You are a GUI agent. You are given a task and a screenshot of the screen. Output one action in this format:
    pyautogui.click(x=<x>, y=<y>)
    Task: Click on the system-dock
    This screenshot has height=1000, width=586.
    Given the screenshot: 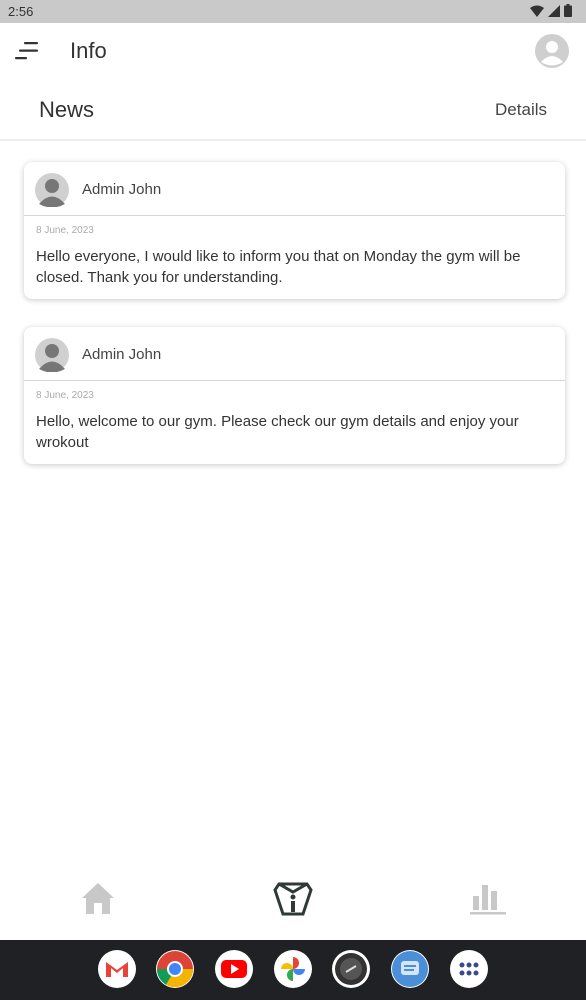 What is the action you would take?
    pyautogui.click(x=293, y=970)
    